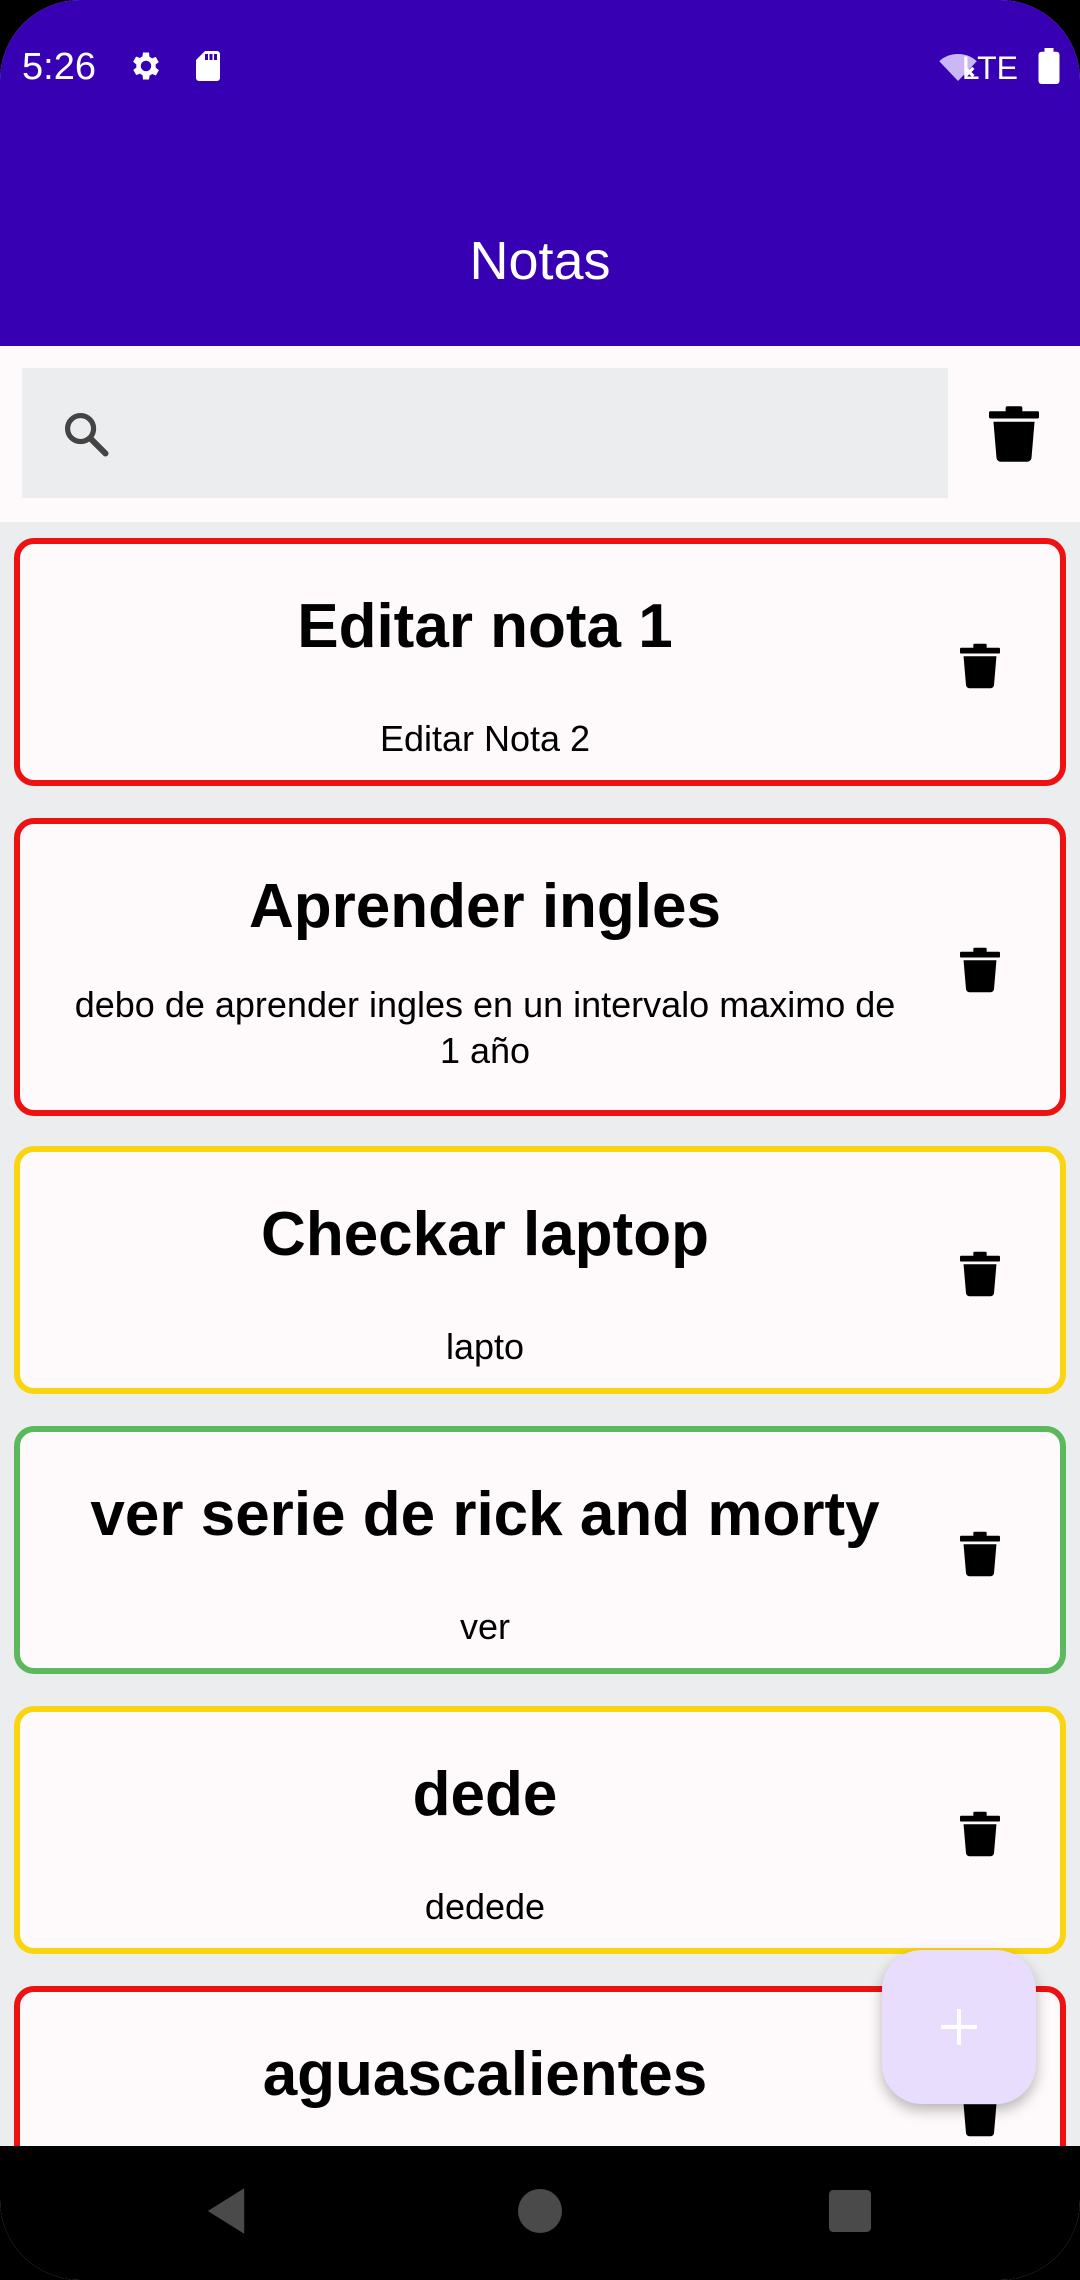 The image size is (1080, 2280). I want to click on note-title: aguascalientes, so click(485, 2074).